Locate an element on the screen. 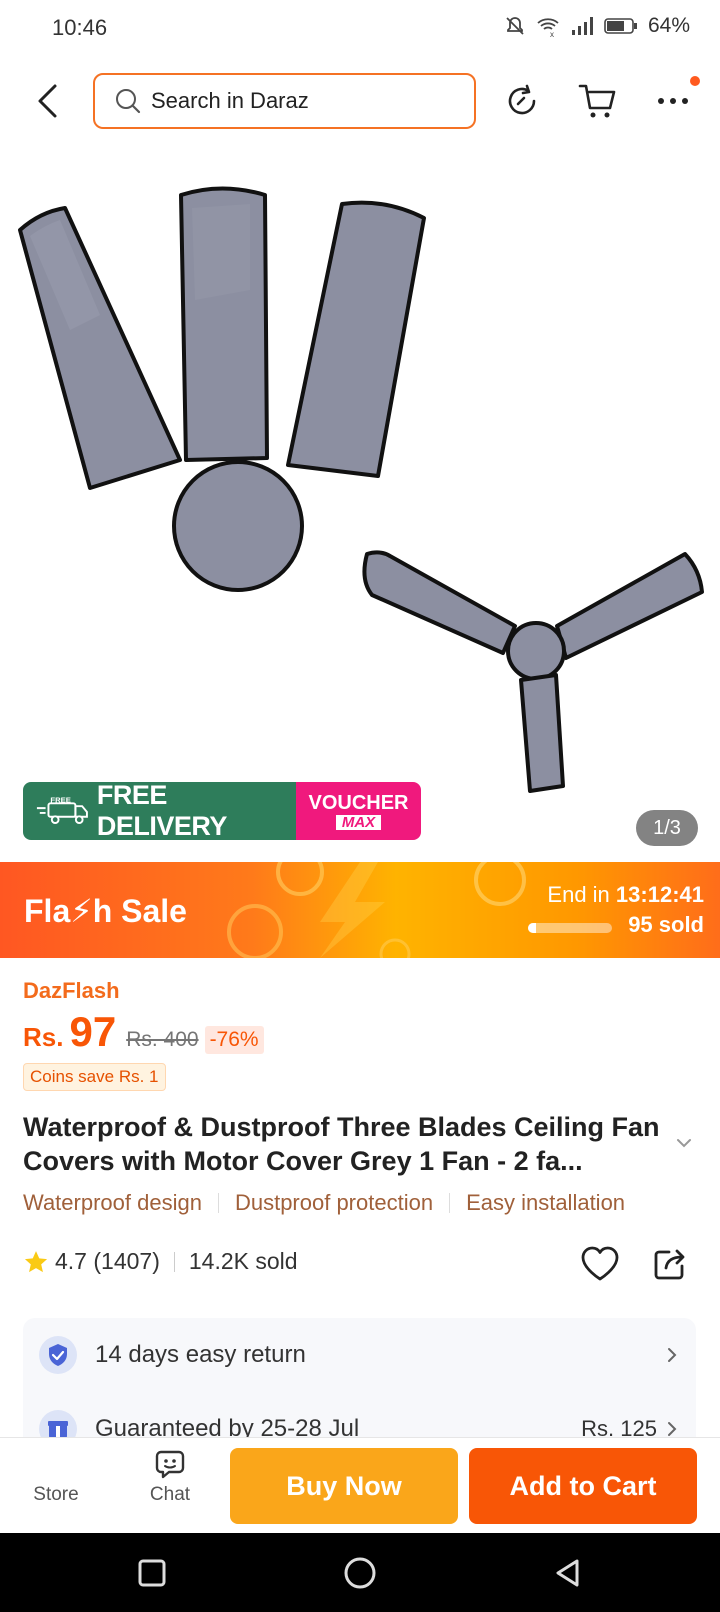  home-button is located at coordinates (360, 1573).